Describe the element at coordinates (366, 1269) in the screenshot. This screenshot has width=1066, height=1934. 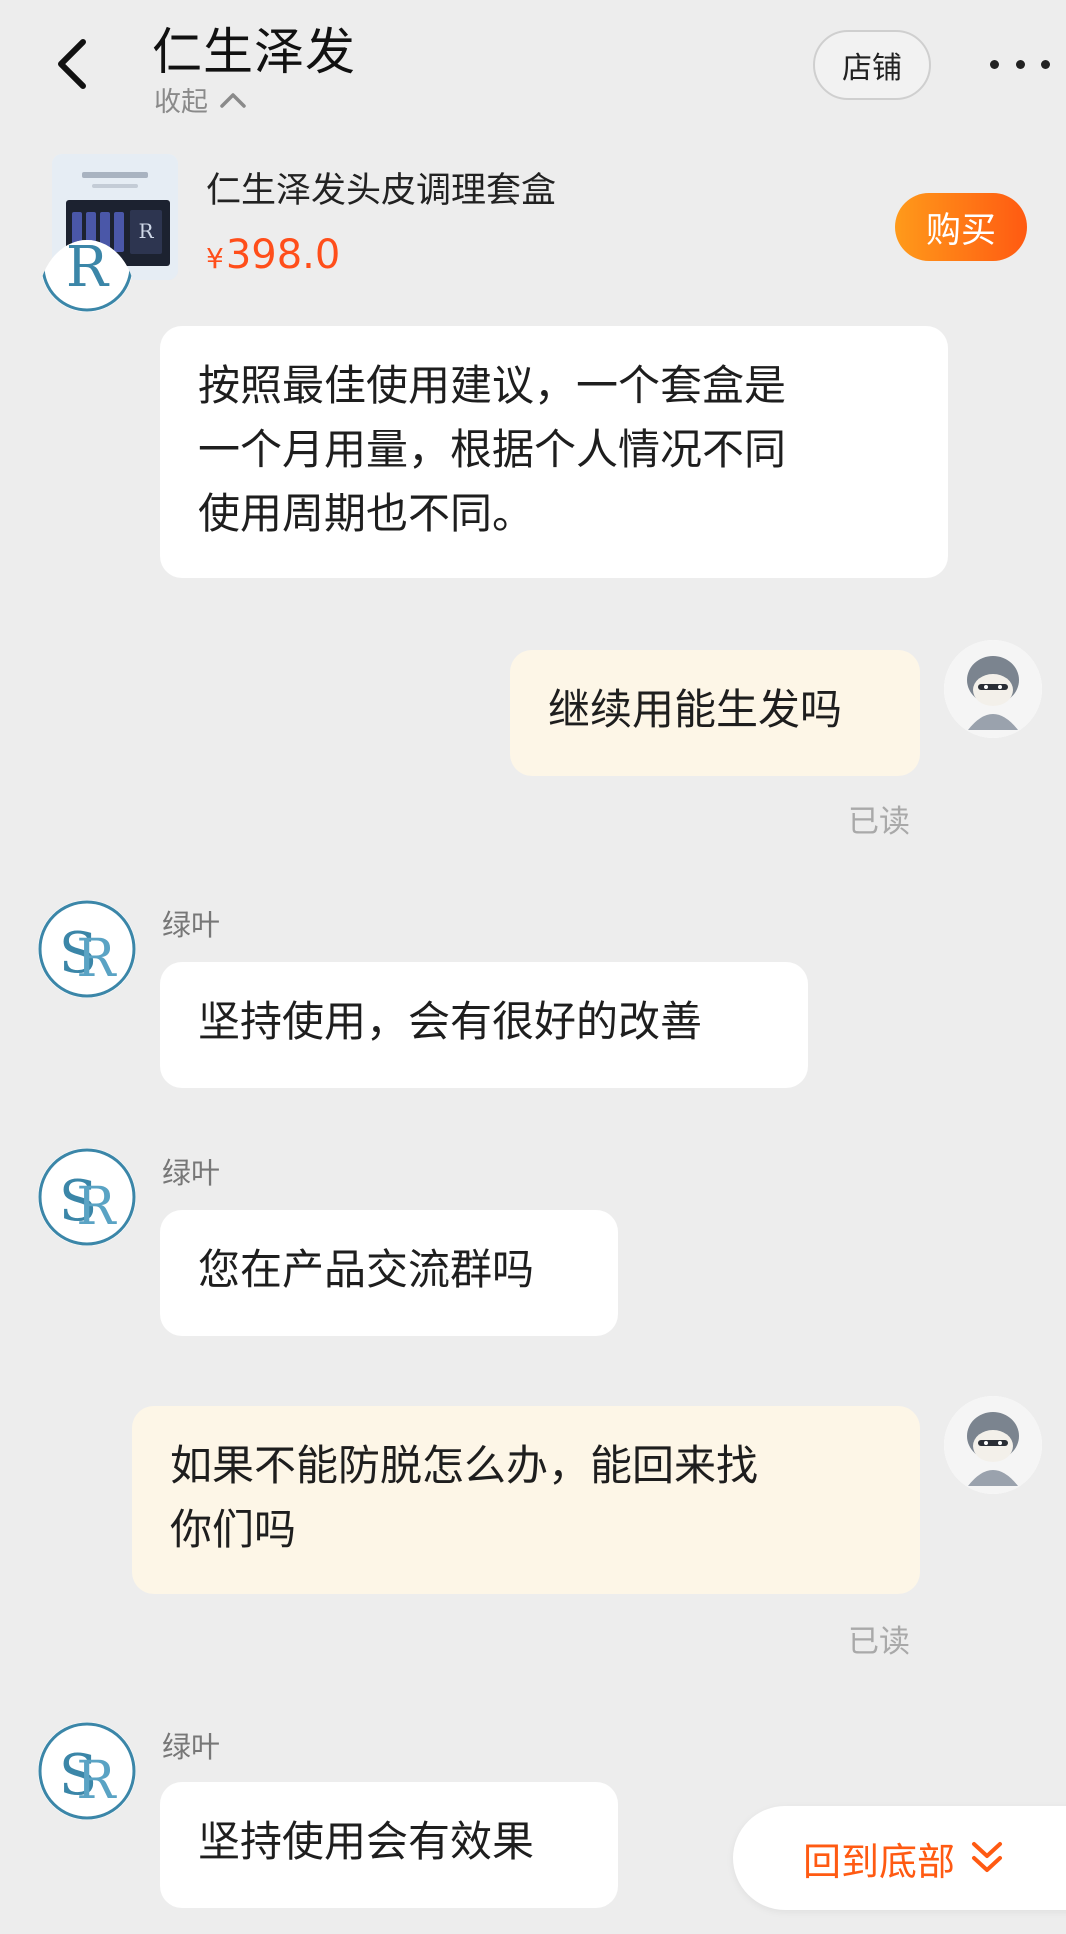
I see `message-line: 您在产品交流群吗` at that location.